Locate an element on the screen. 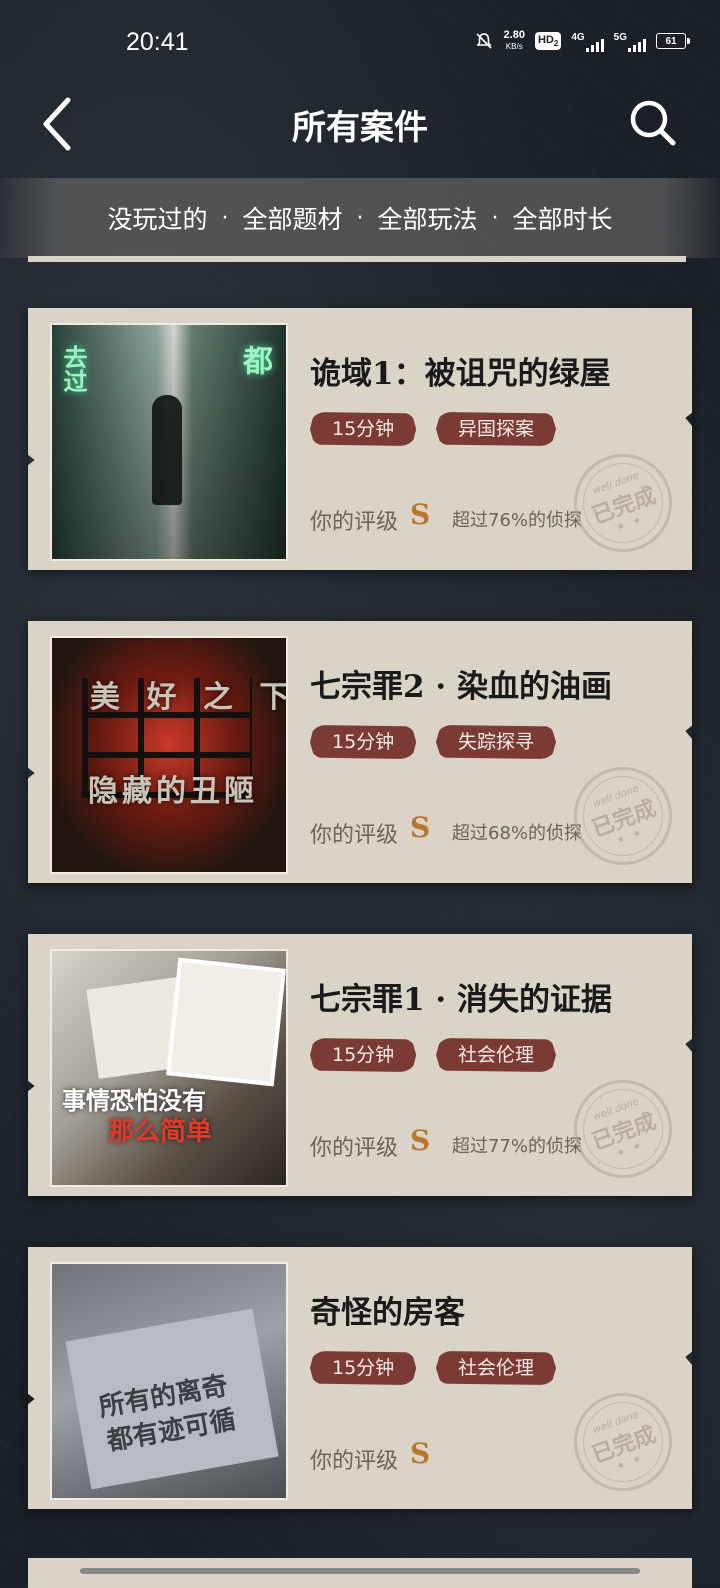 The image size is (720, 1588). status-bar: 20:41 2.80 KB/s HD2 4G 5G 61 is located at coordinates (360, 44).